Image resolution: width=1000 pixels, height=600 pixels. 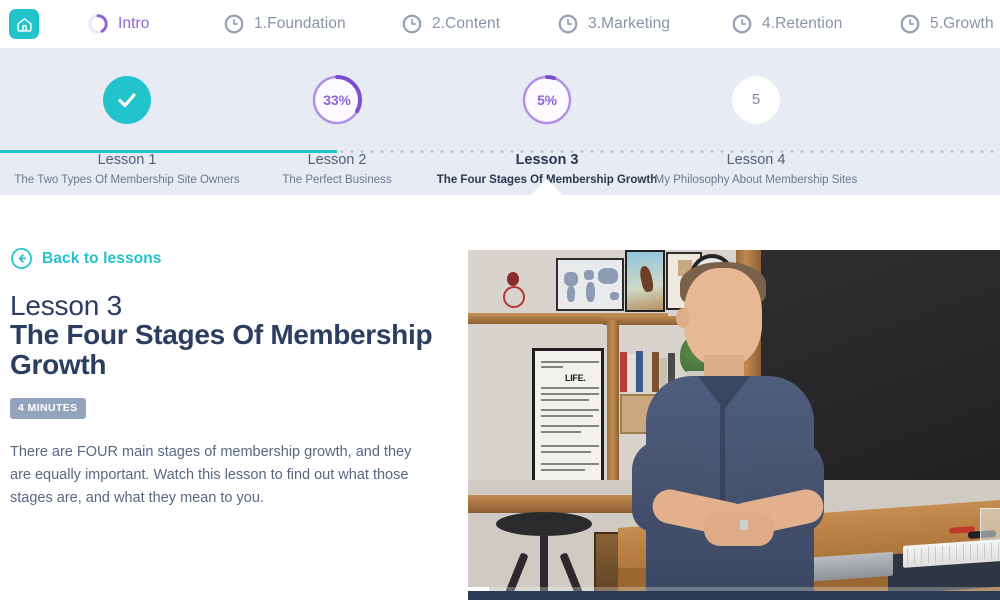 I want to click on page-title: The Four Stages Of Membership Growth, so click(x=221, y=349).